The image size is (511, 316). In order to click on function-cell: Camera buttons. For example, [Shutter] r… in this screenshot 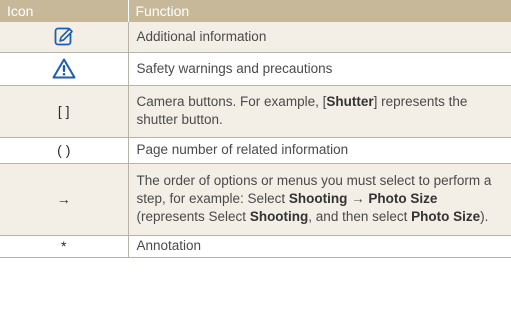, I will do `click(319, 111)`.